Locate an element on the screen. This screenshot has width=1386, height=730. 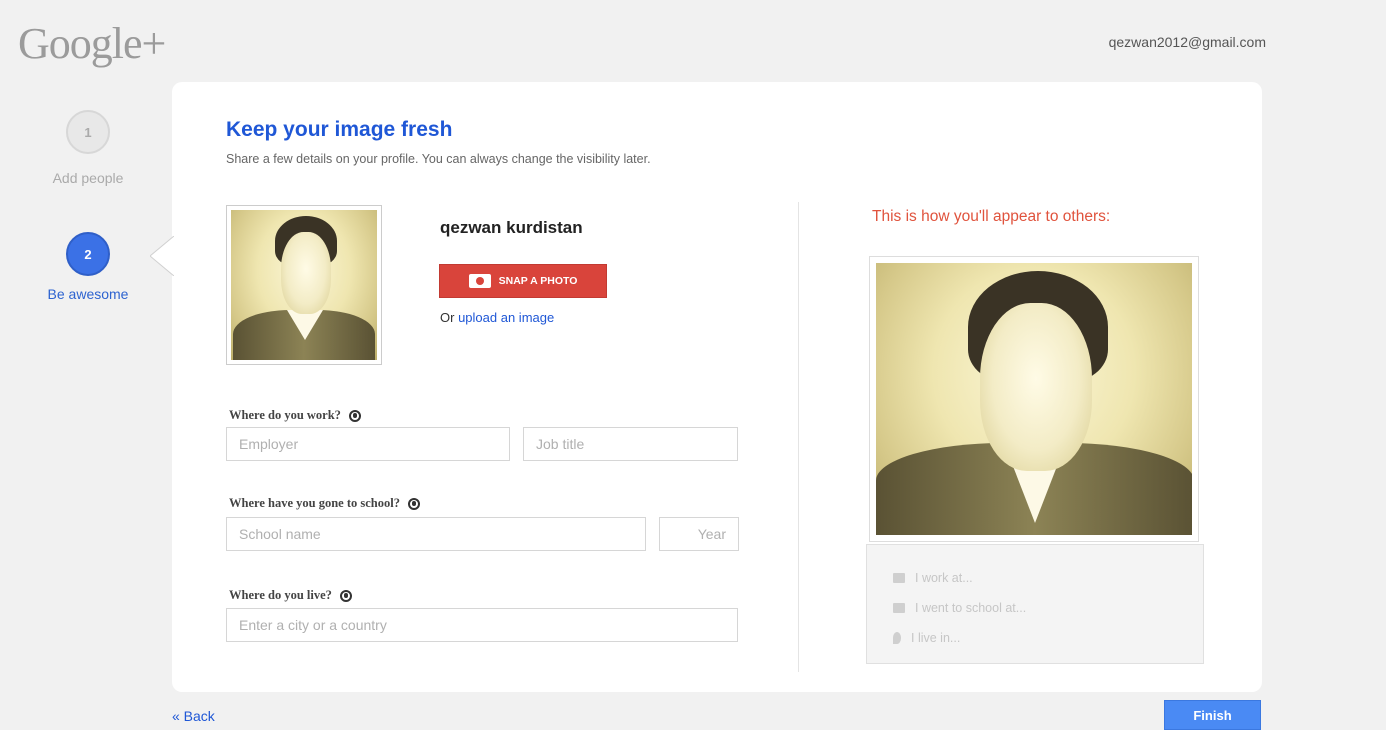
step-number: 2 is located at coordinates (88, 254).